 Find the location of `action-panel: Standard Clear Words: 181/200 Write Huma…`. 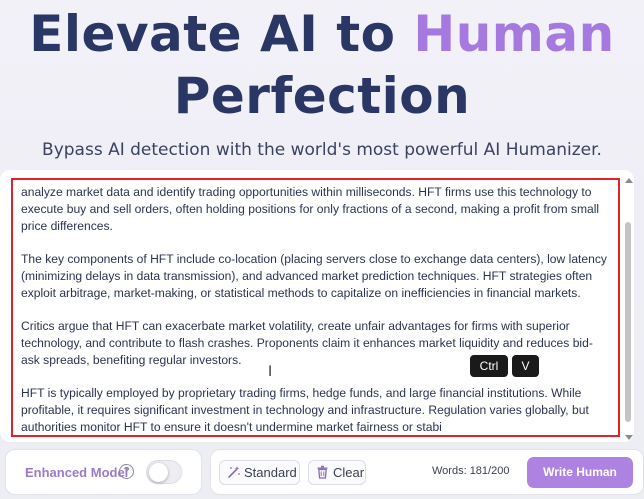

action-panel: Standard Clear Words: 181/200 Write Huma… is located at coordinates (427, 472).